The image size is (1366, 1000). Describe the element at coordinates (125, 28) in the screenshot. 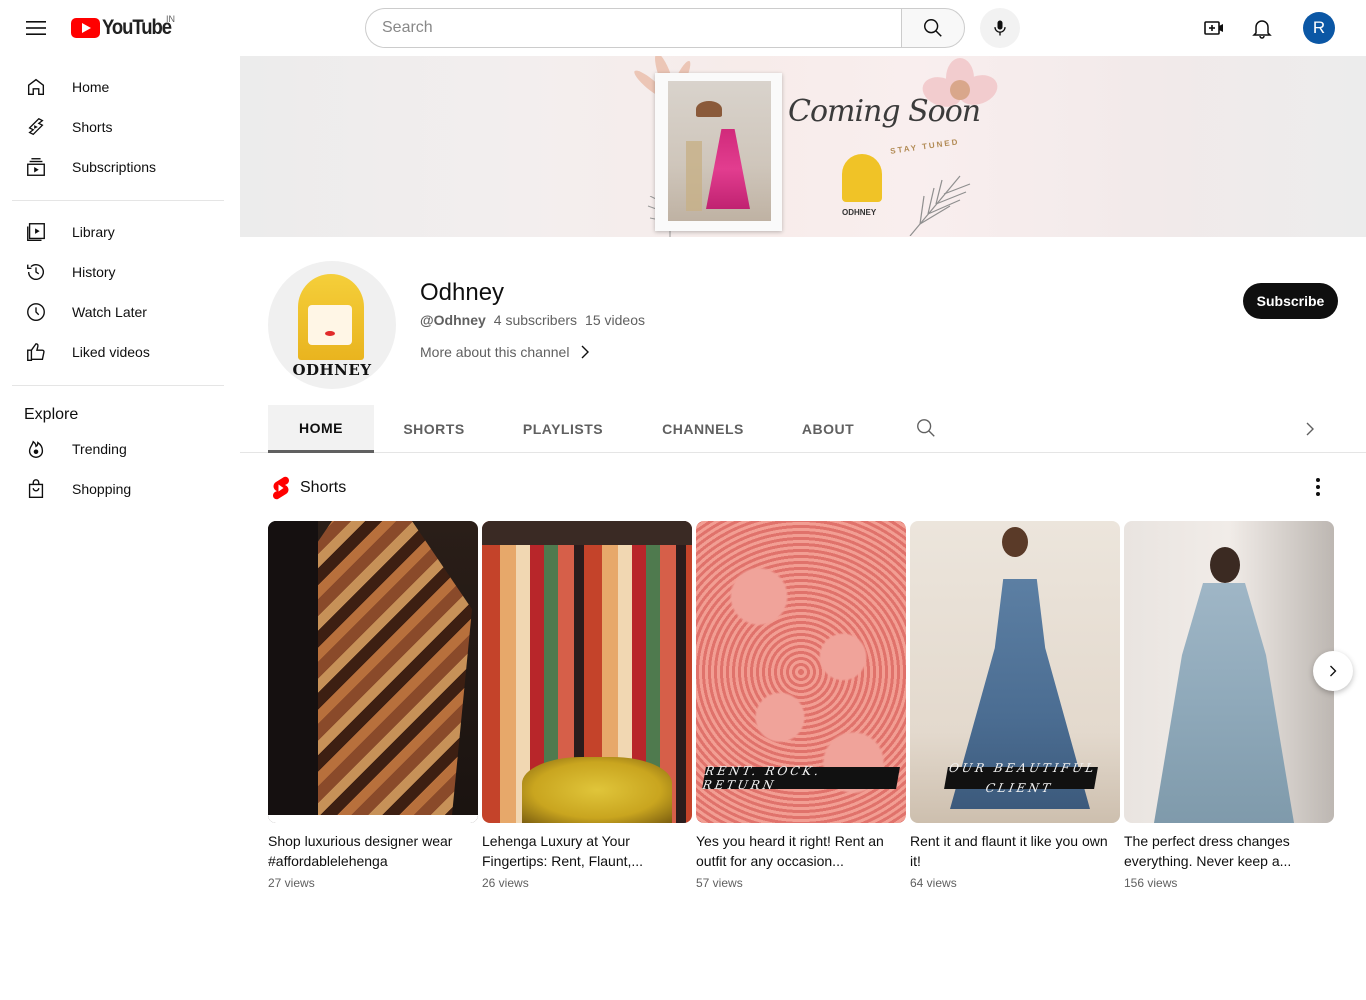

I see `youtube-logo: YouTube` at that location.